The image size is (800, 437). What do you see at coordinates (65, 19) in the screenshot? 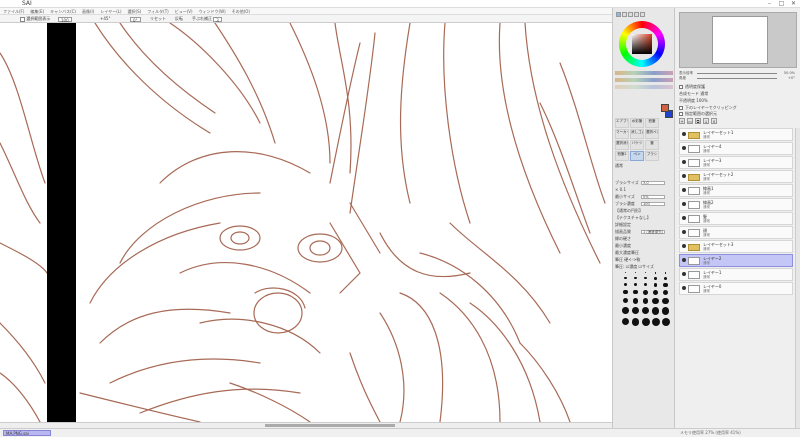
I see `zoom-field: 100` at bounding box center [65, 19].